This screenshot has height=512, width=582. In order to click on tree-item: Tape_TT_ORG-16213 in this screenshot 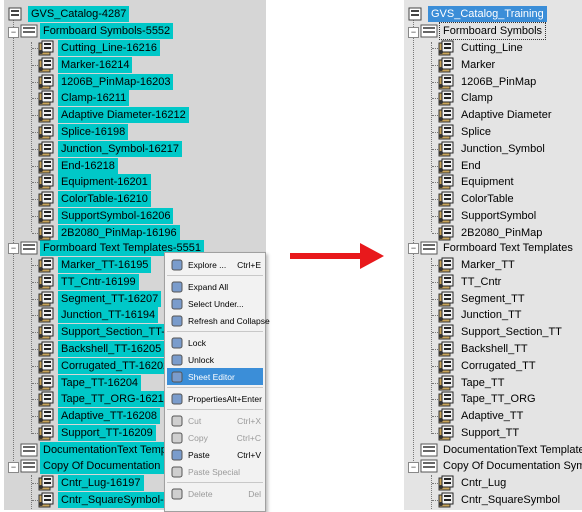, I will do `click(105, 399)`.